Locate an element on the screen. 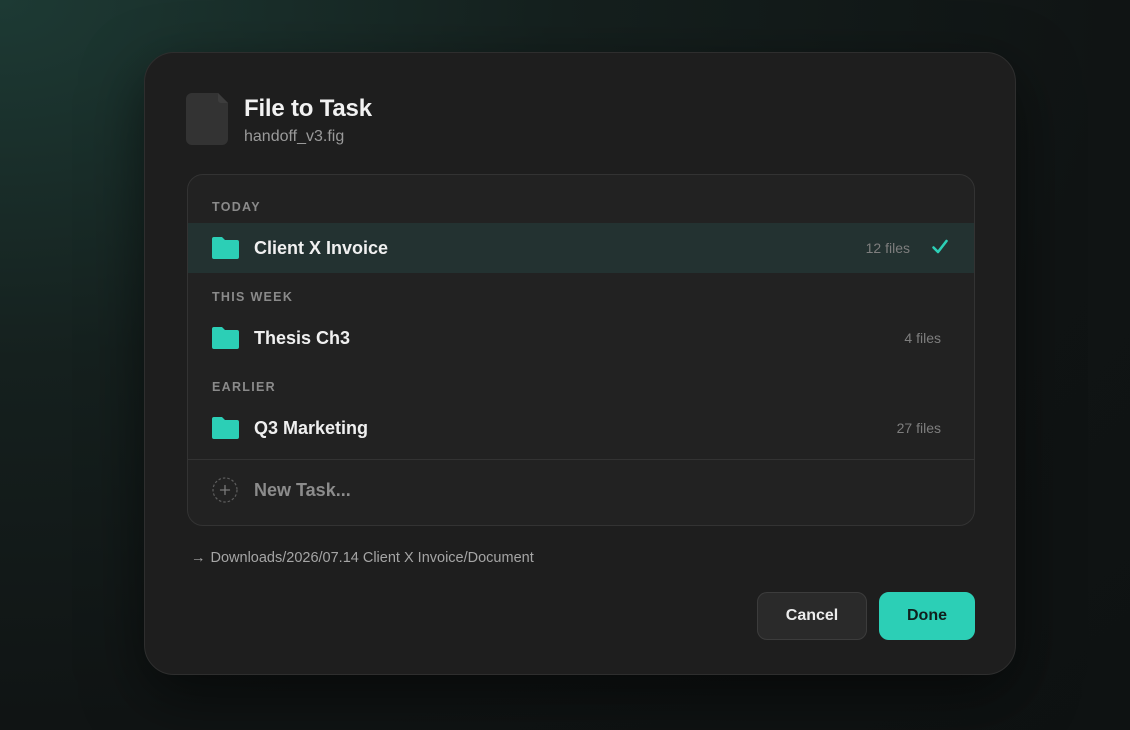 The height and width of the screenshot is (730, 1130). section-label-earlier: EARLIER is located at coordinates (244, 387).